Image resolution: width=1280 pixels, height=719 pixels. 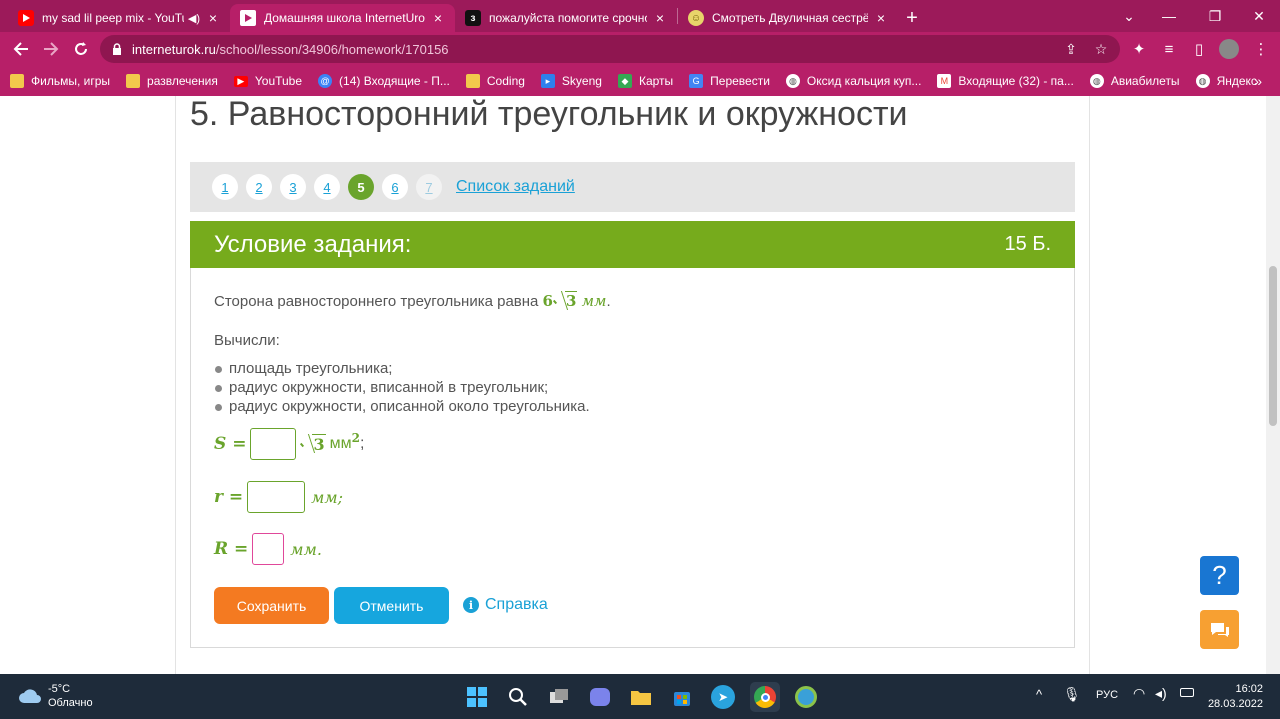 I want to click on tab-title: Смотреть Двуличная сестрёнка, so click(x=790, y=18).